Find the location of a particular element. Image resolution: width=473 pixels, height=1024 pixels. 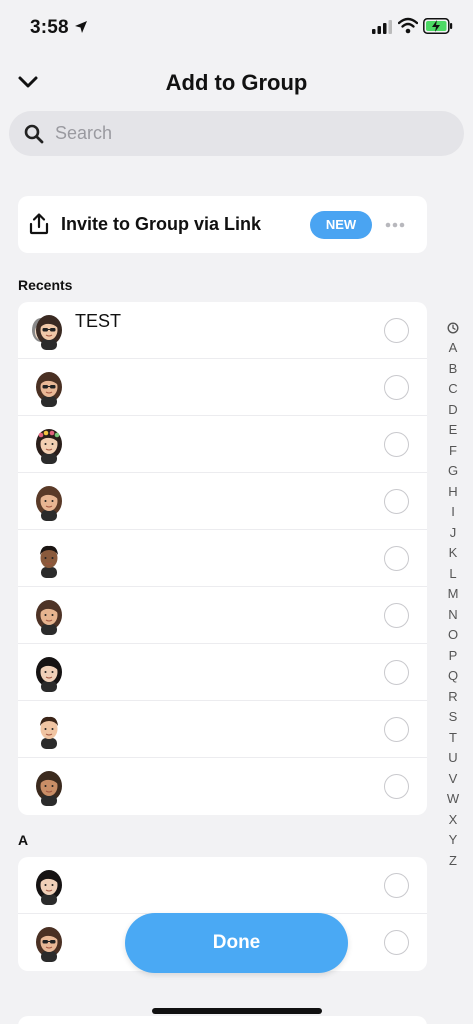

index-letter: N is located at coordinates (453, 615).